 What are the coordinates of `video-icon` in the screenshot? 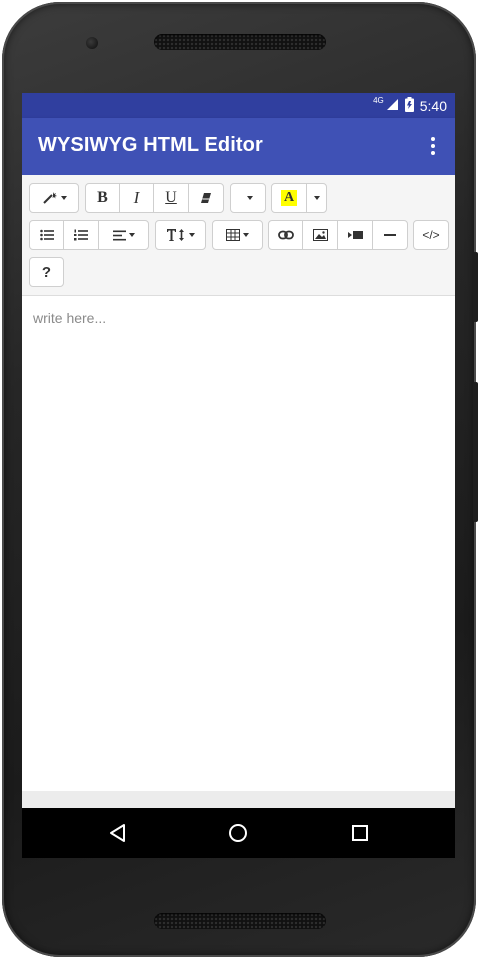 It's located at (355, 235).